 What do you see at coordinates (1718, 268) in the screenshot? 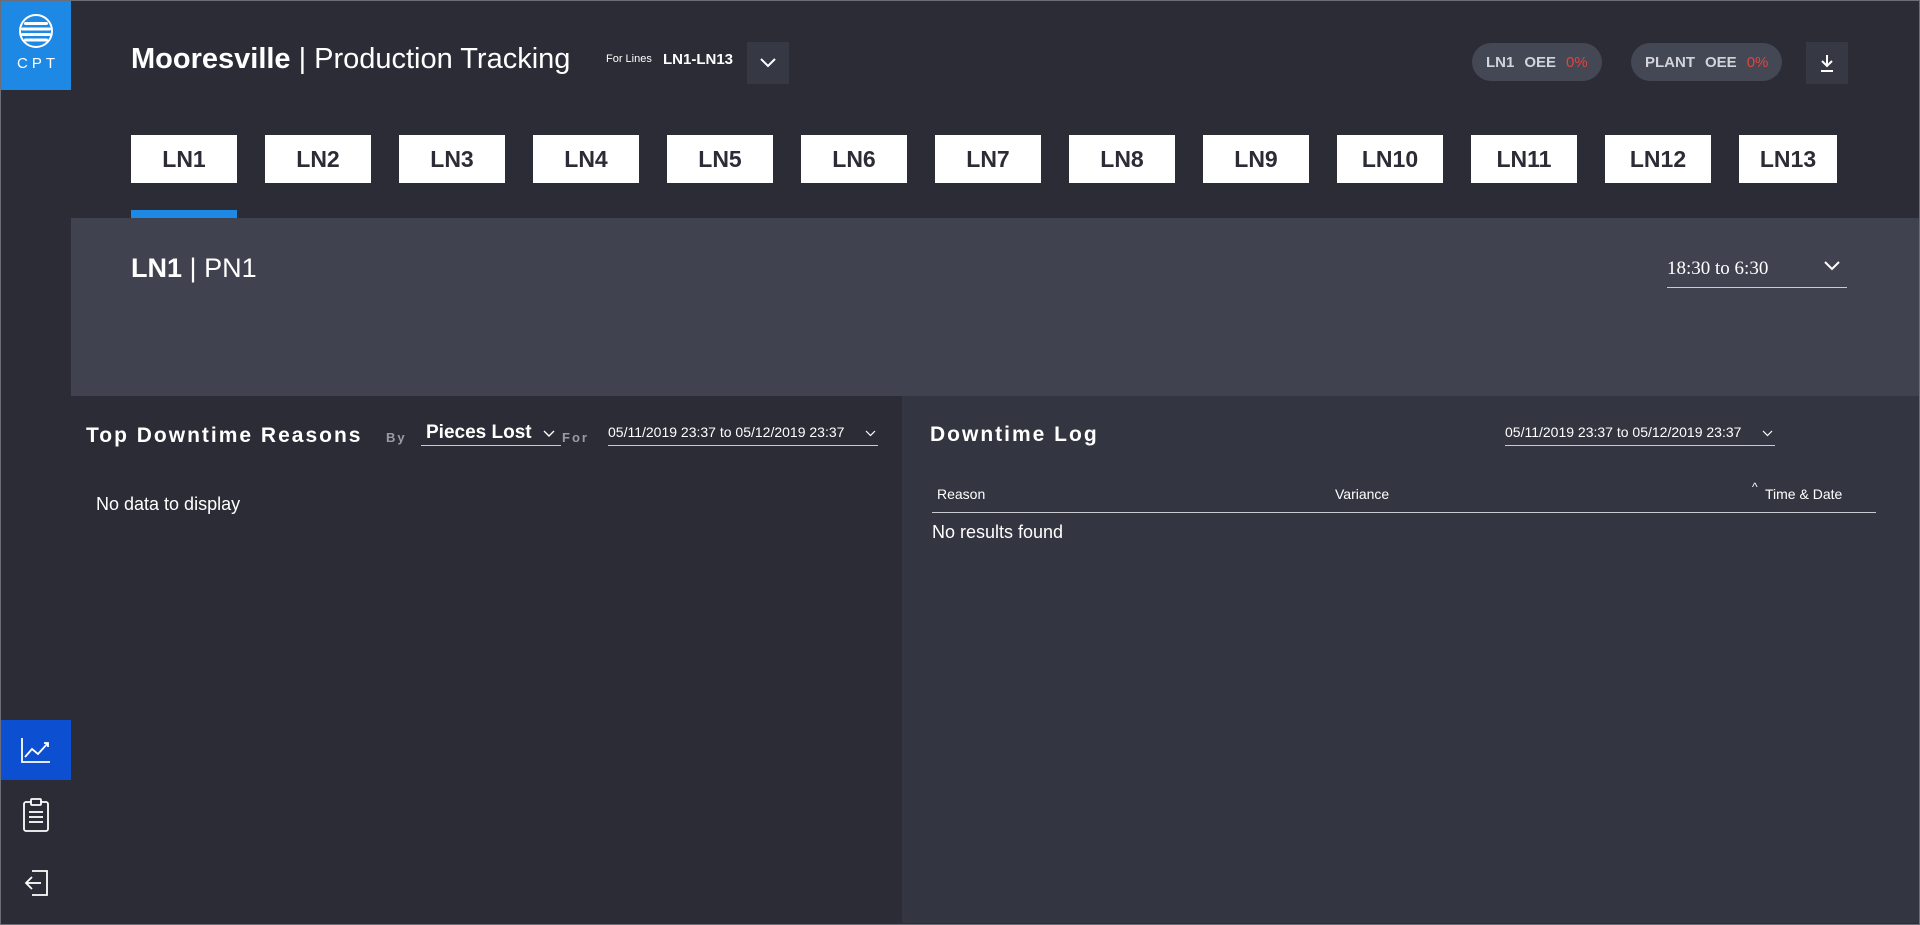
I see `shift-value: 18:30 to 6:30` at bounding box center [1718, 268].